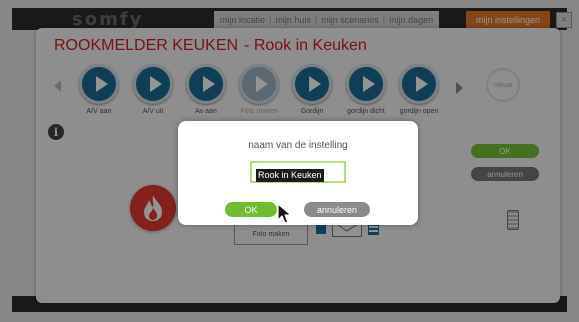 The height and width of the screenshot is (322, 579). What do you see at coordinates (337, 209) in the screenshot?
I see `dialog-cancel-button: annuleren` at bounding box center [337, 209].